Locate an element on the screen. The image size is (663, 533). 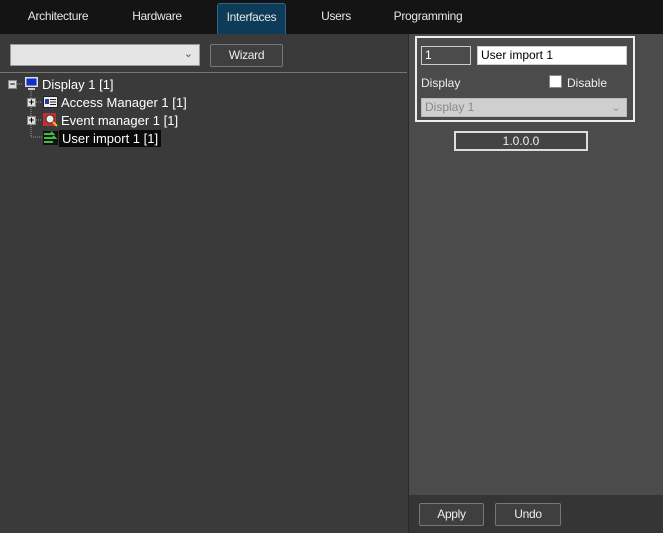
object-type-select: ⌄ is located at coordinates (105, 55).